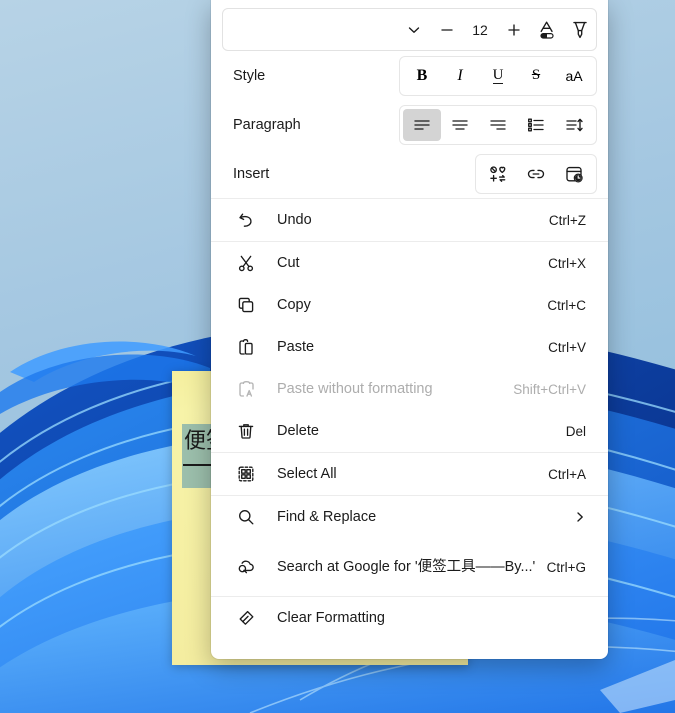  I want to click on font-color-icon, so click(546, 30).